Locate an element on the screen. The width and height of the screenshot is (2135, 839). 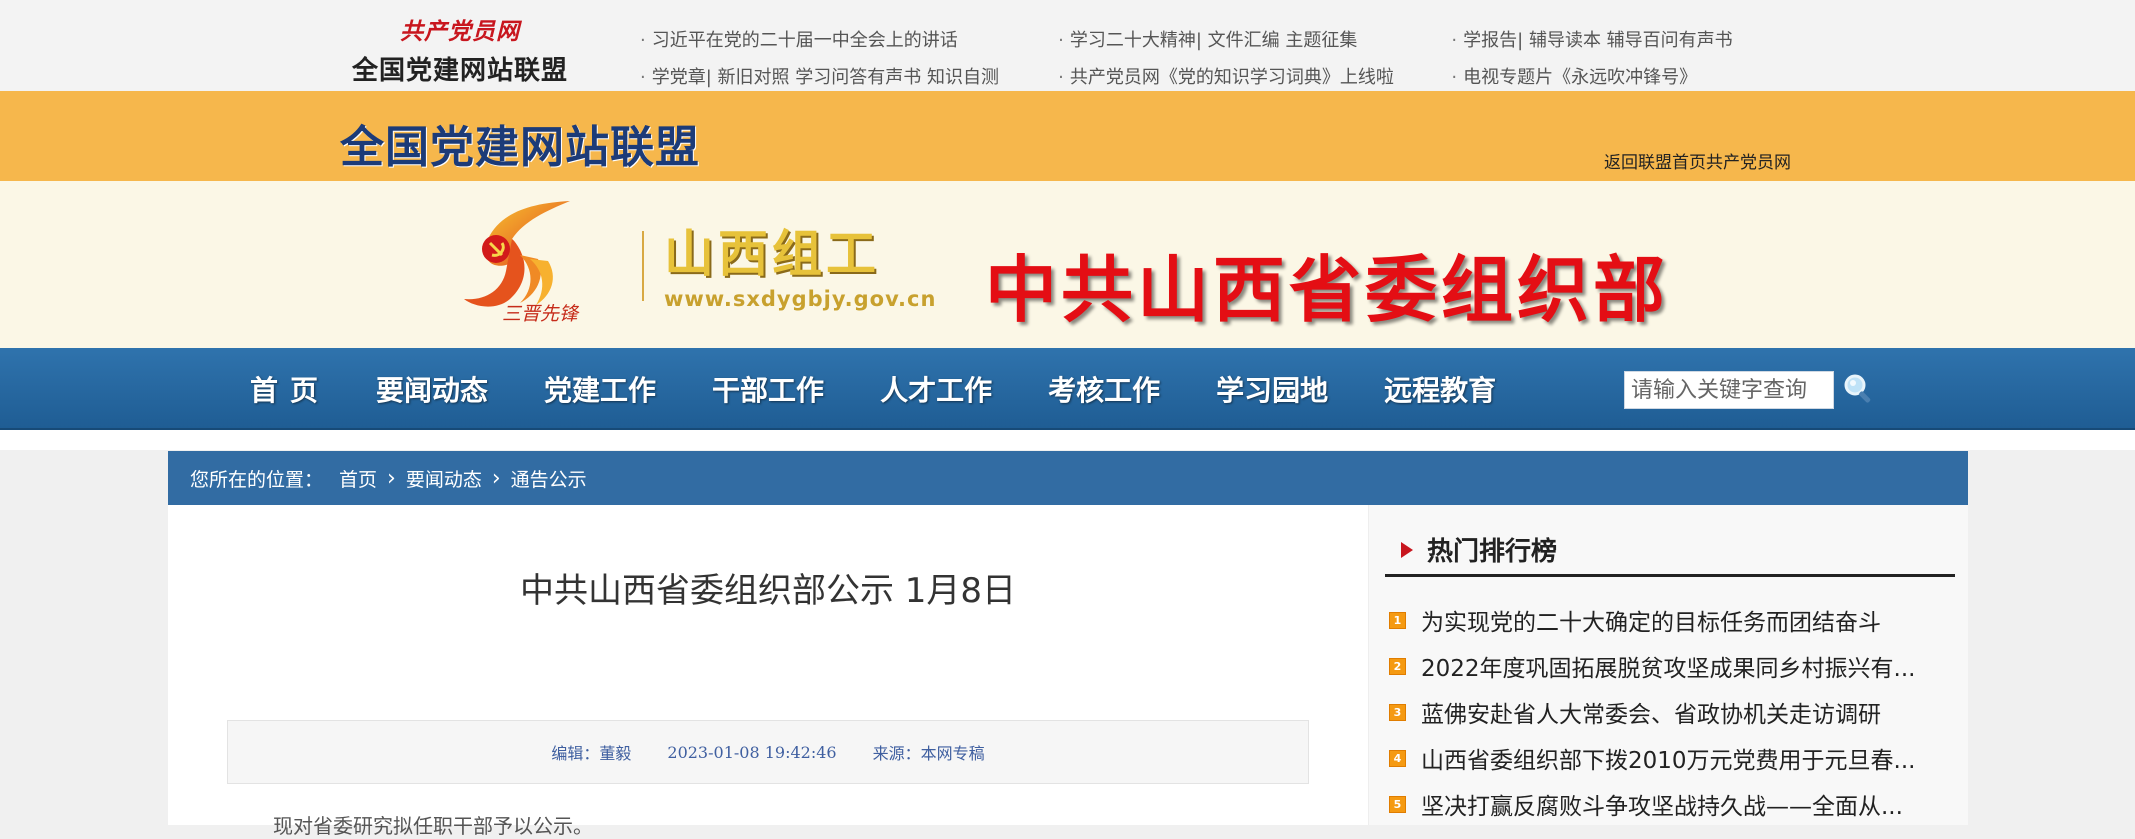
emblem-logo: 三晋先锋 is located at coordinates (520, 265).